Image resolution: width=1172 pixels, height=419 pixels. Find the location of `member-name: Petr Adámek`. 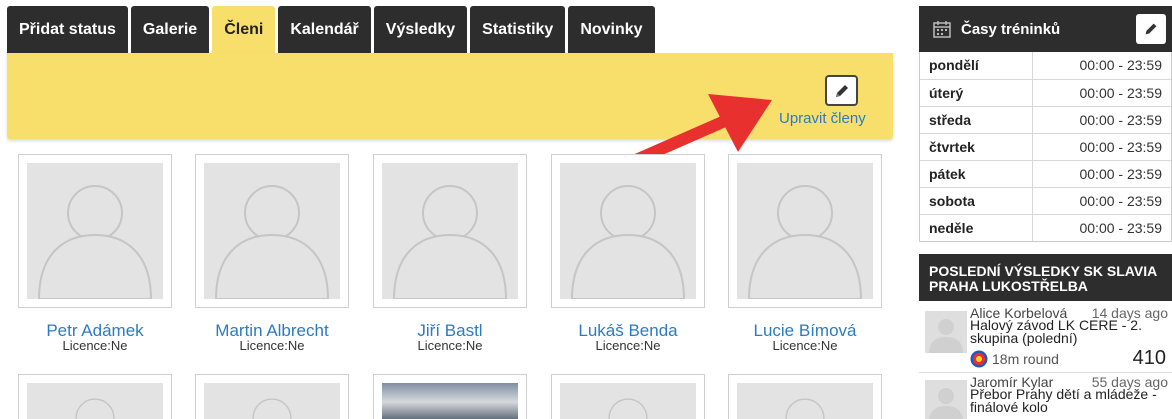

member-name: Petr Adámek is located at coordinates (95, 330).